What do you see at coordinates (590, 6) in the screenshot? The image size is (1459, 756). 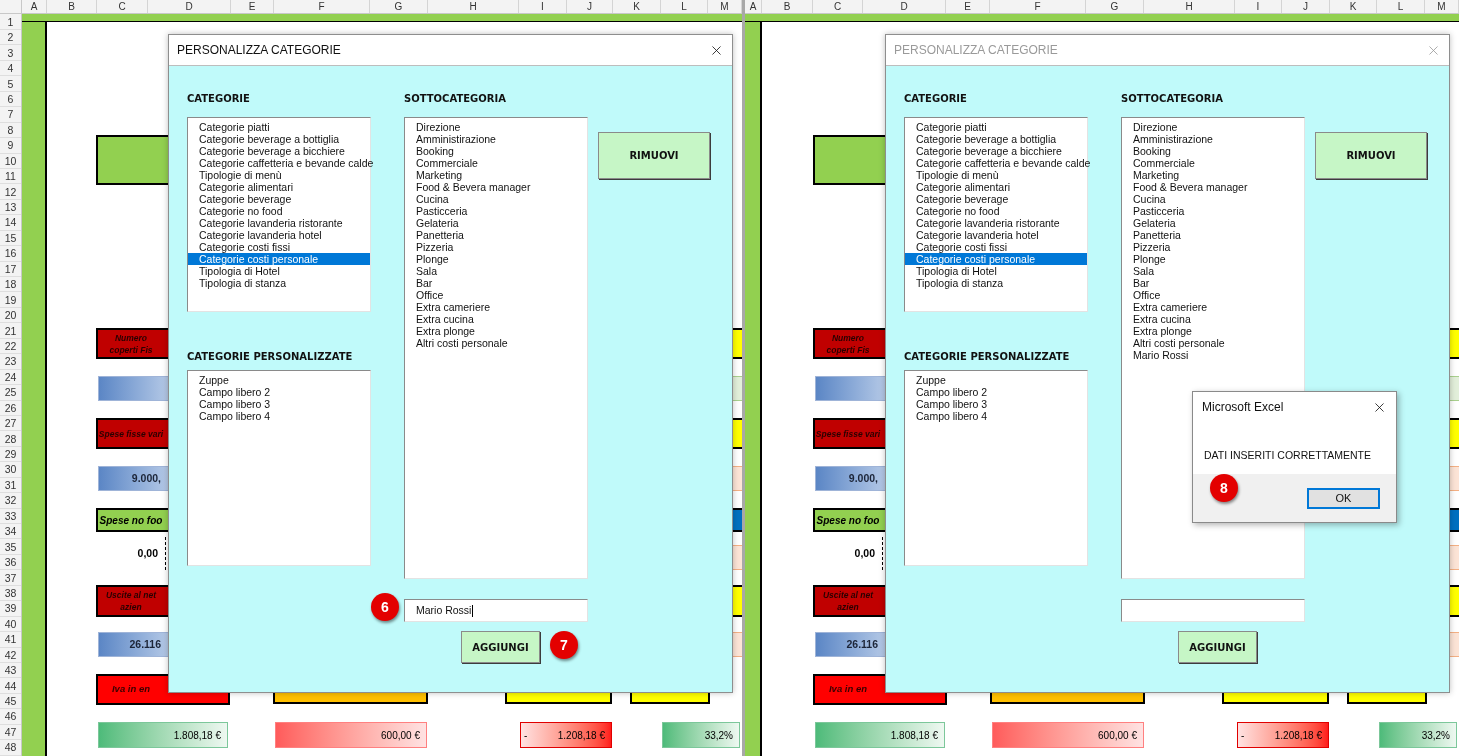 I see `column-header: J` at bounding box center [590, 6].